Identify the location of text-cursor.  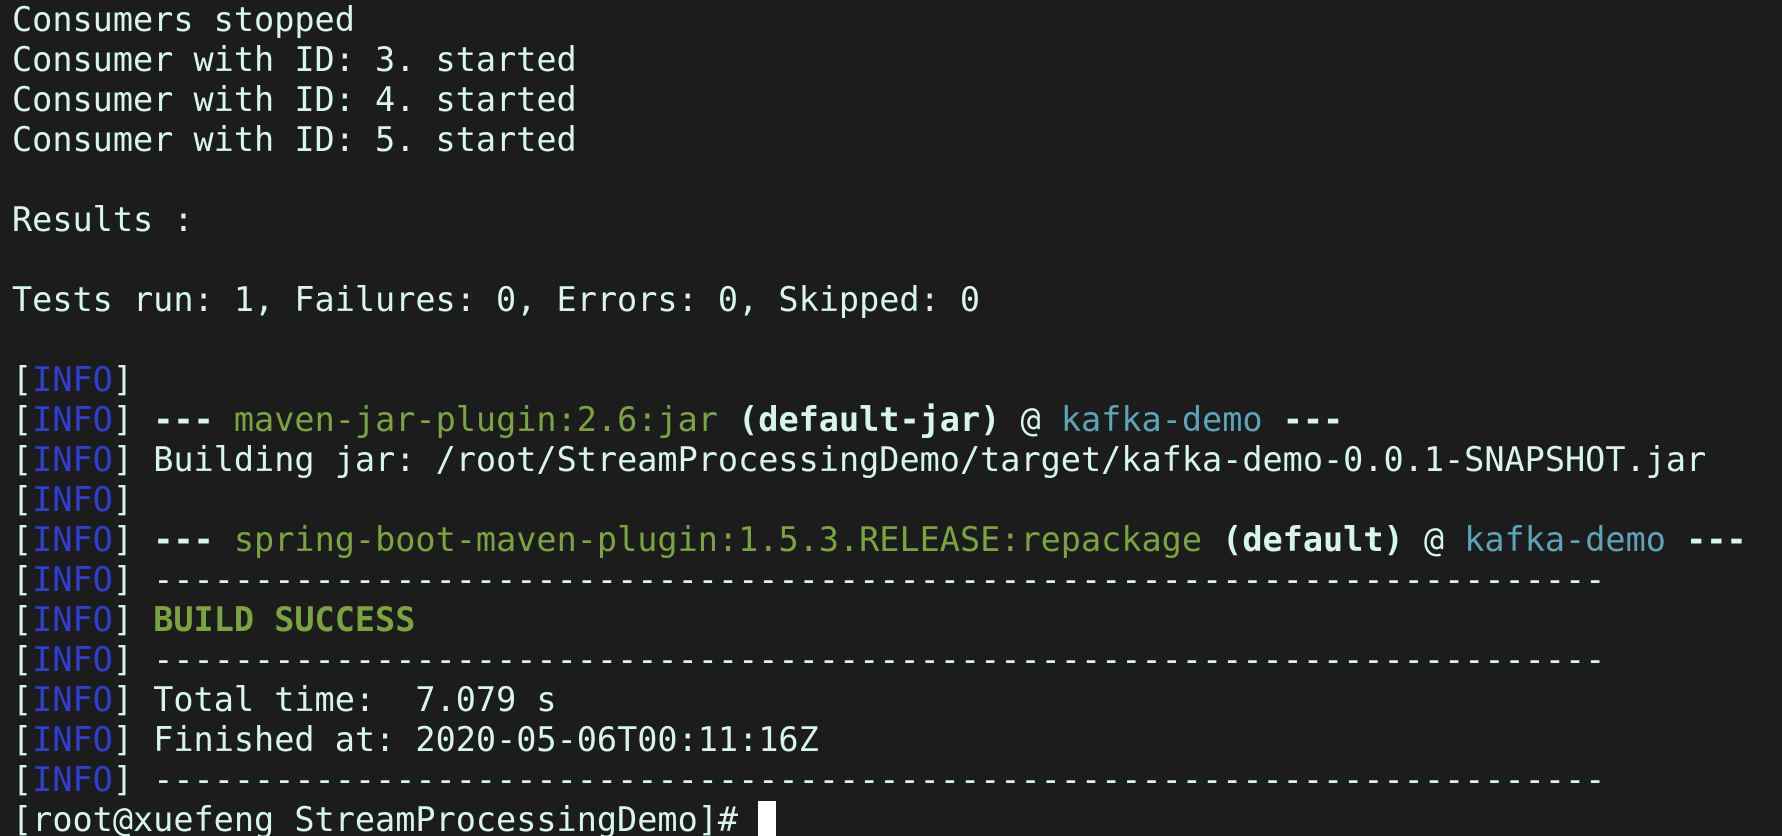
(767, 818).